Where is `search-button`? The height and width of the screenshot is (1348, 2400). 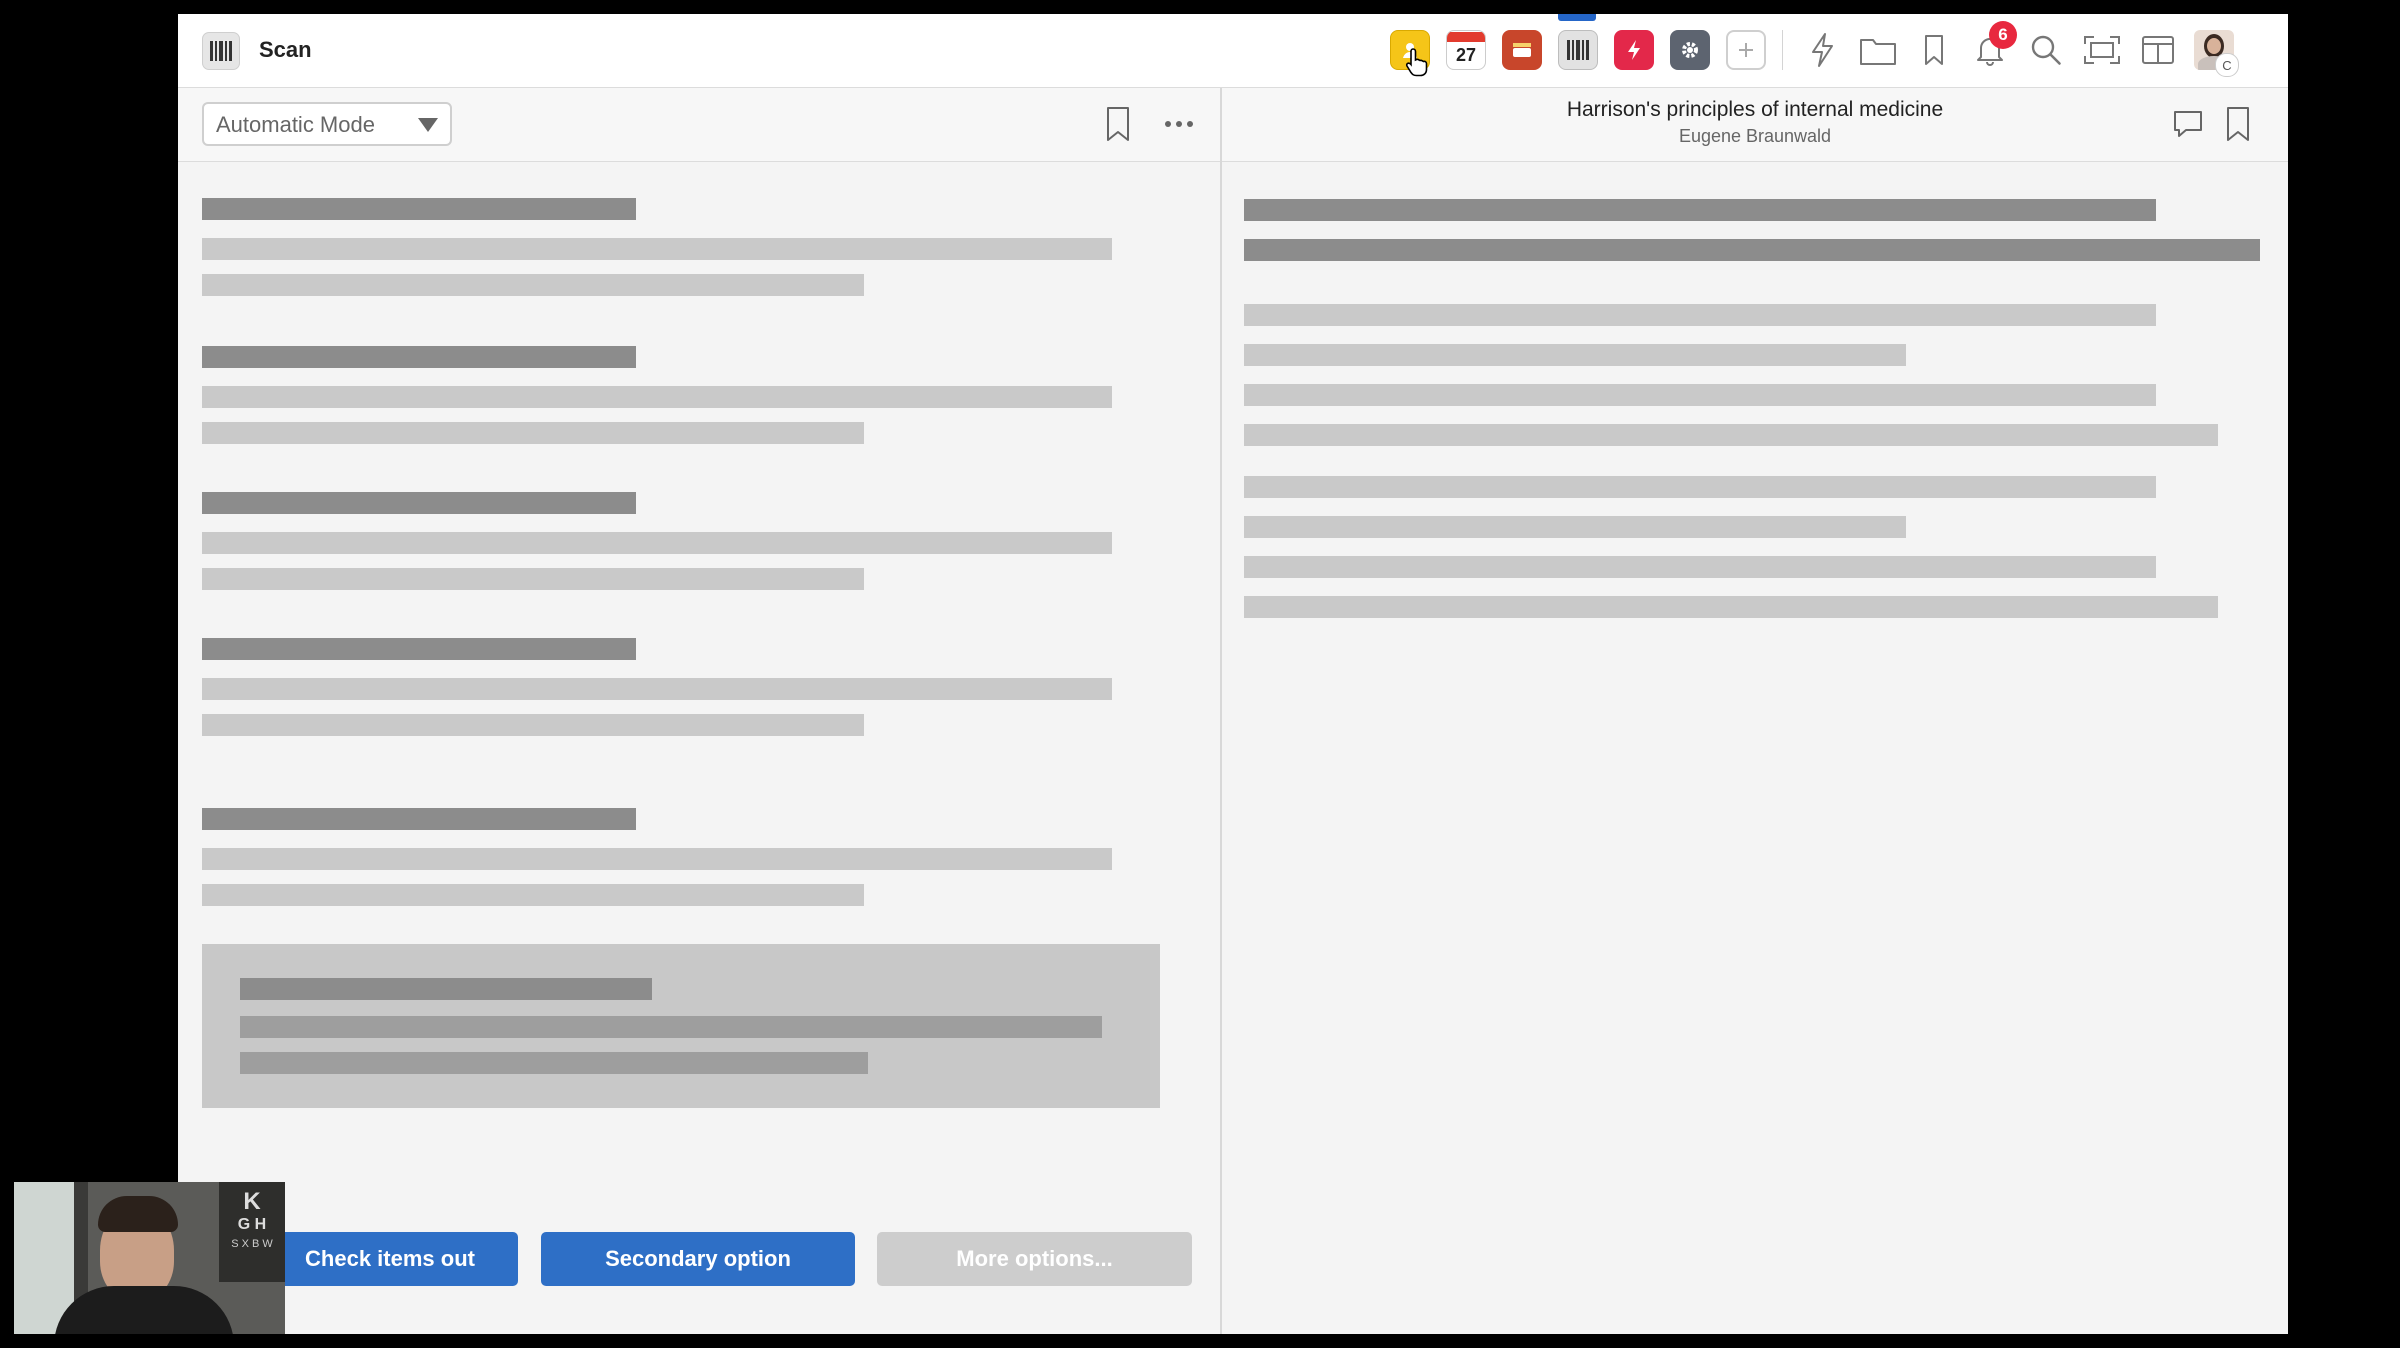 search-button is located at coordinates (2046, 50).